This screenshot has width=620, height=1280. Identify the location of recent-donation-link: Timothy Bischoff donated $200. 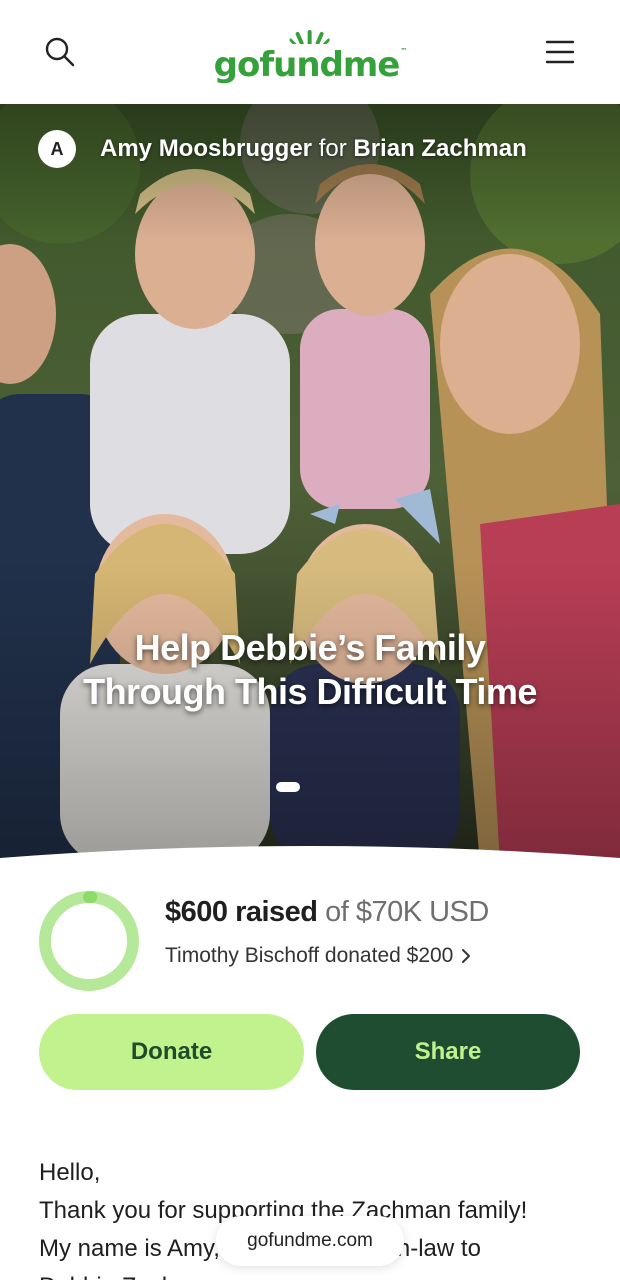
(319, 956).